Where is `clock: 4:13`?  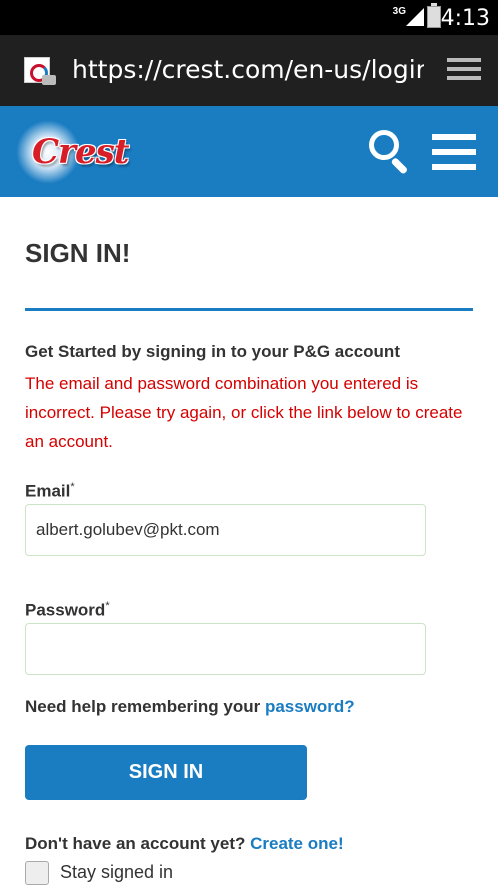 clock: 4:13 is located at coordinates (465, 18).